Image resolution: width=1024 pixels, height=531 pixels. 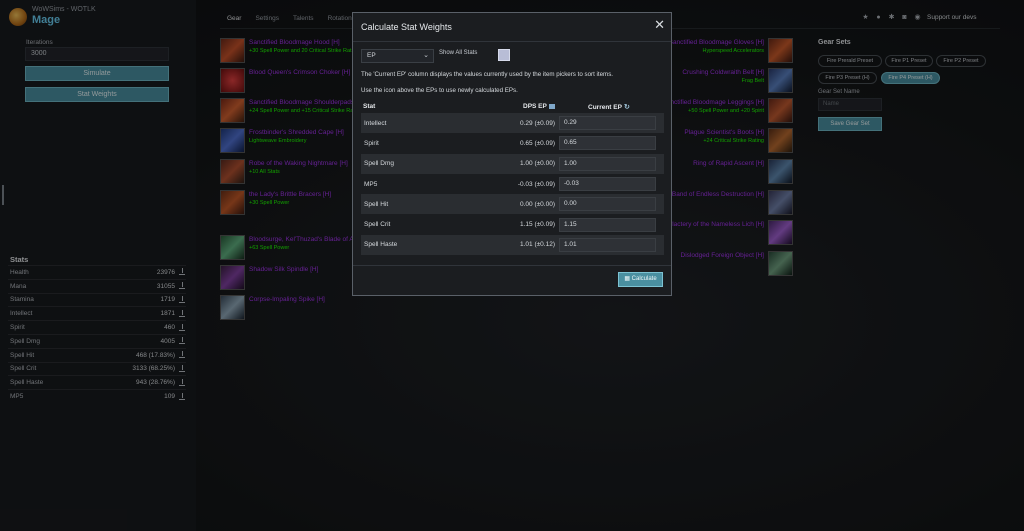 I want to click on col-current-header: Current EP ↻, so click(x=609, y=107).